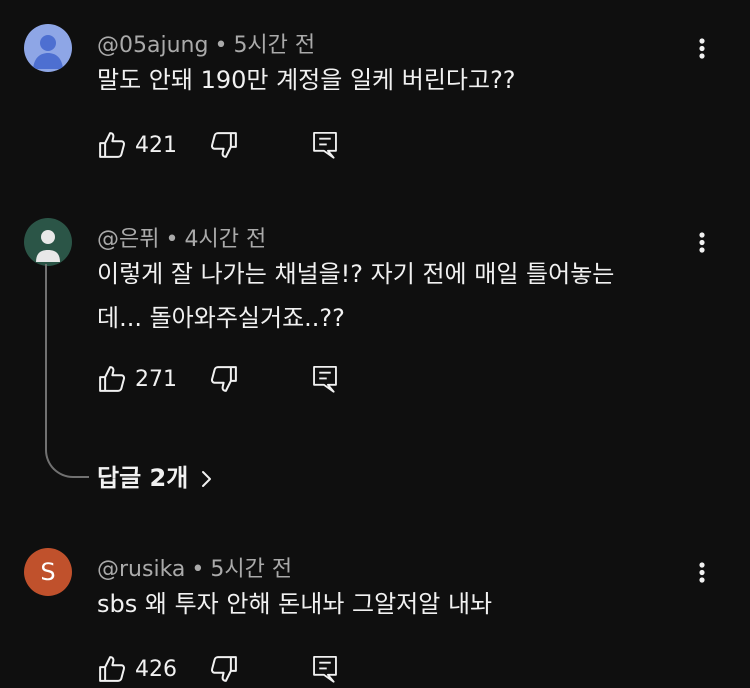 The width and height of the screenshot is (750, 688). Describe the element at coordinates (207, 479) in the screenshot. I see `chevron-right-icon` at that location.